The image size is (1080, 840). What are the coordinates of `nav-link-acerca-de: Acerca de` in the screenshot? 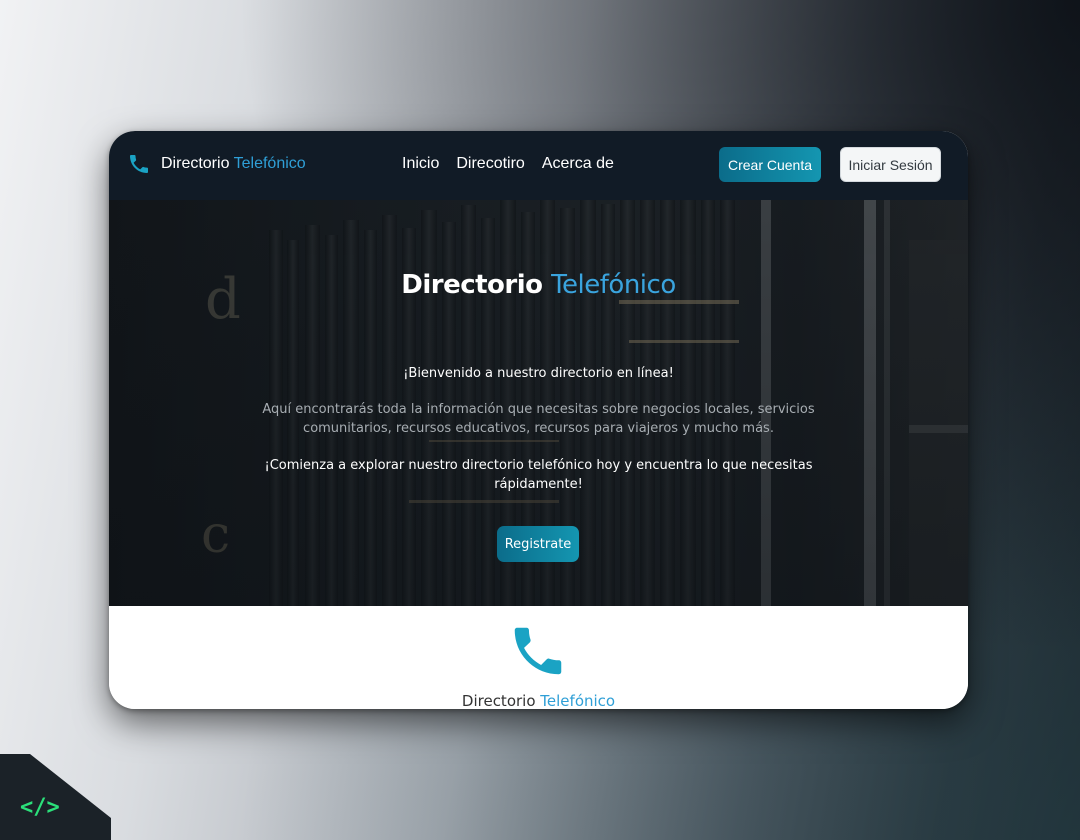 It's located at (578, 164).